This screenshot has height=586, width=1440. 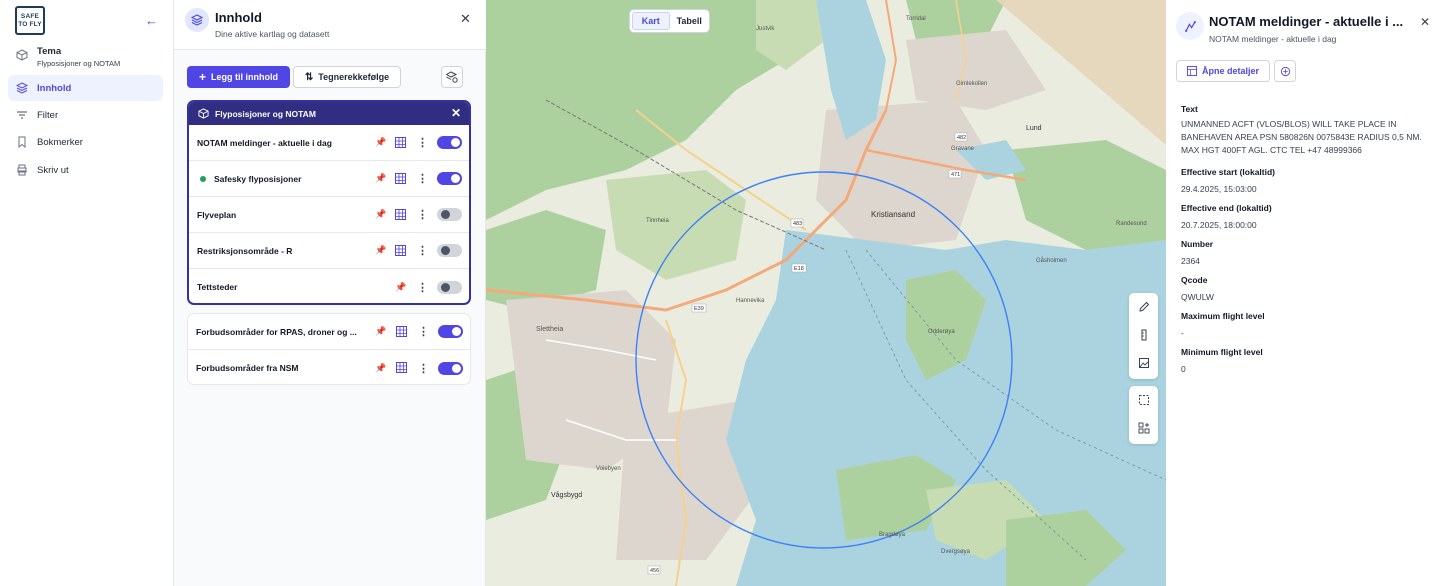 I want to click on open-details-button: Åpne detaljer, so click(x=1223, y=71).